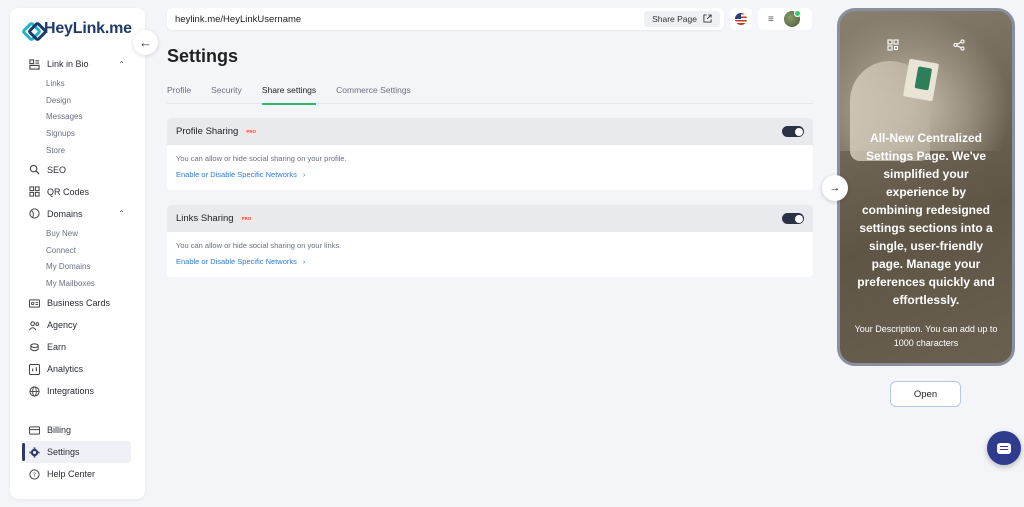  Describe the element at coordinates (238, 19) in the screenshot. I see `profile-url: heylink.me/HeyLinkUsername` at that location.